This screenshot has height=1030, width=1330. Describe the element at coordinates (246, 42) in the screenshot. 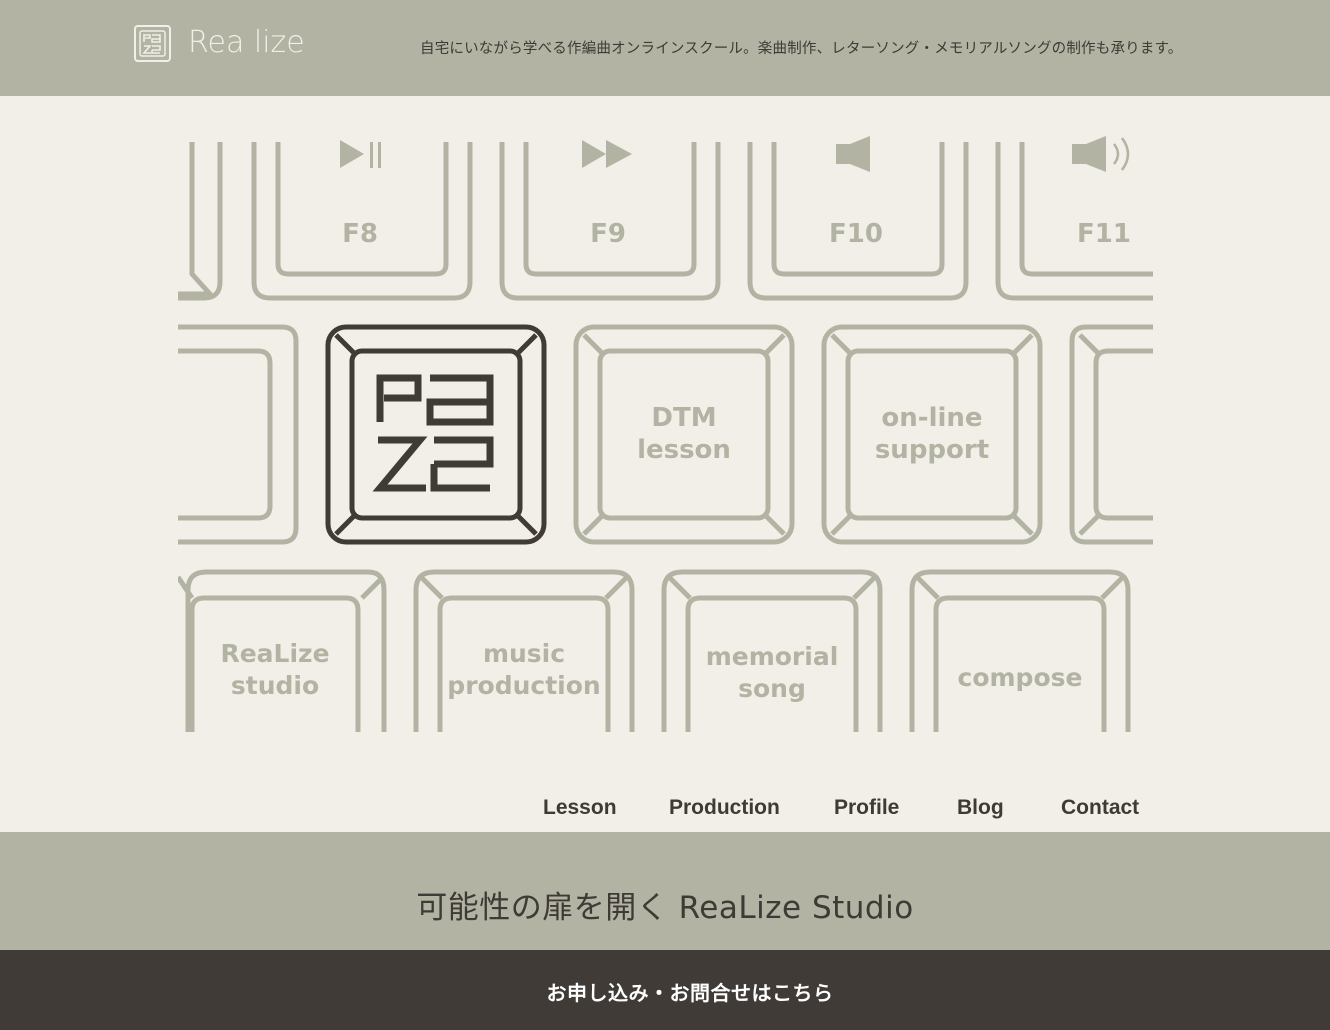

I see `brand-name: Rea lize` at that location.